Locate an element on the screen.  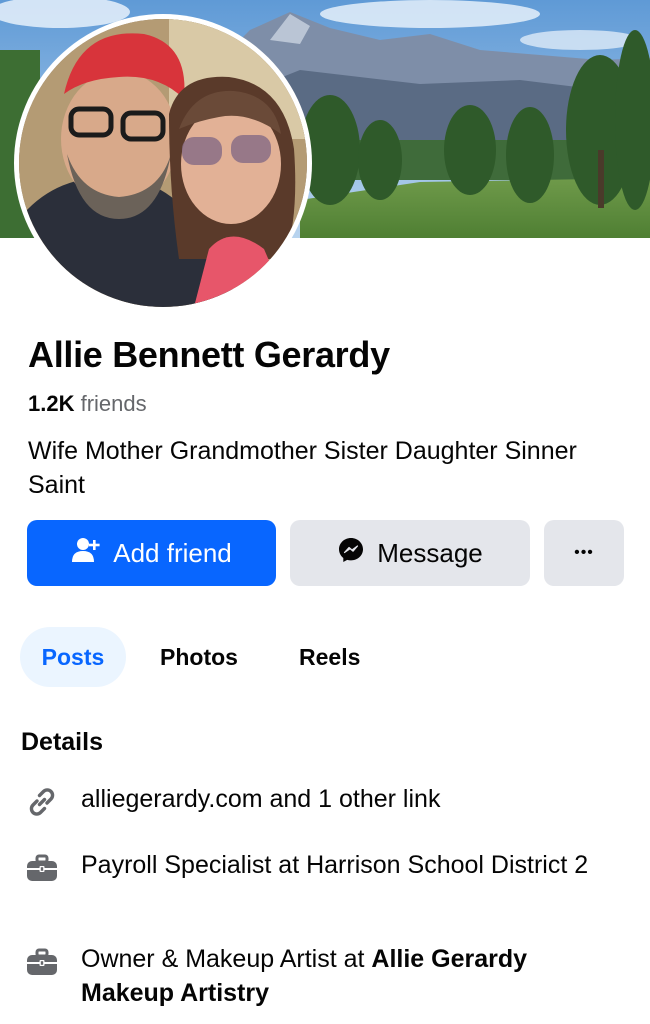
tab-reels: Reels is located at coordinates (329, 657).